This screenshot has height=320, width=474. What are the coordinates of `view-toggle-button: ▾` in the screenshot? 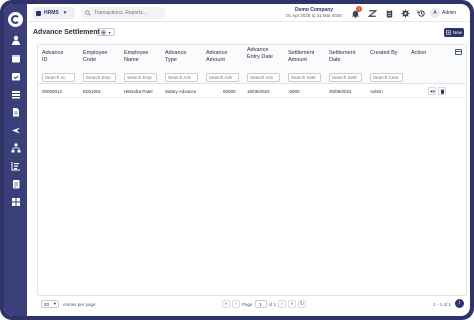 It's located at (106, 32).